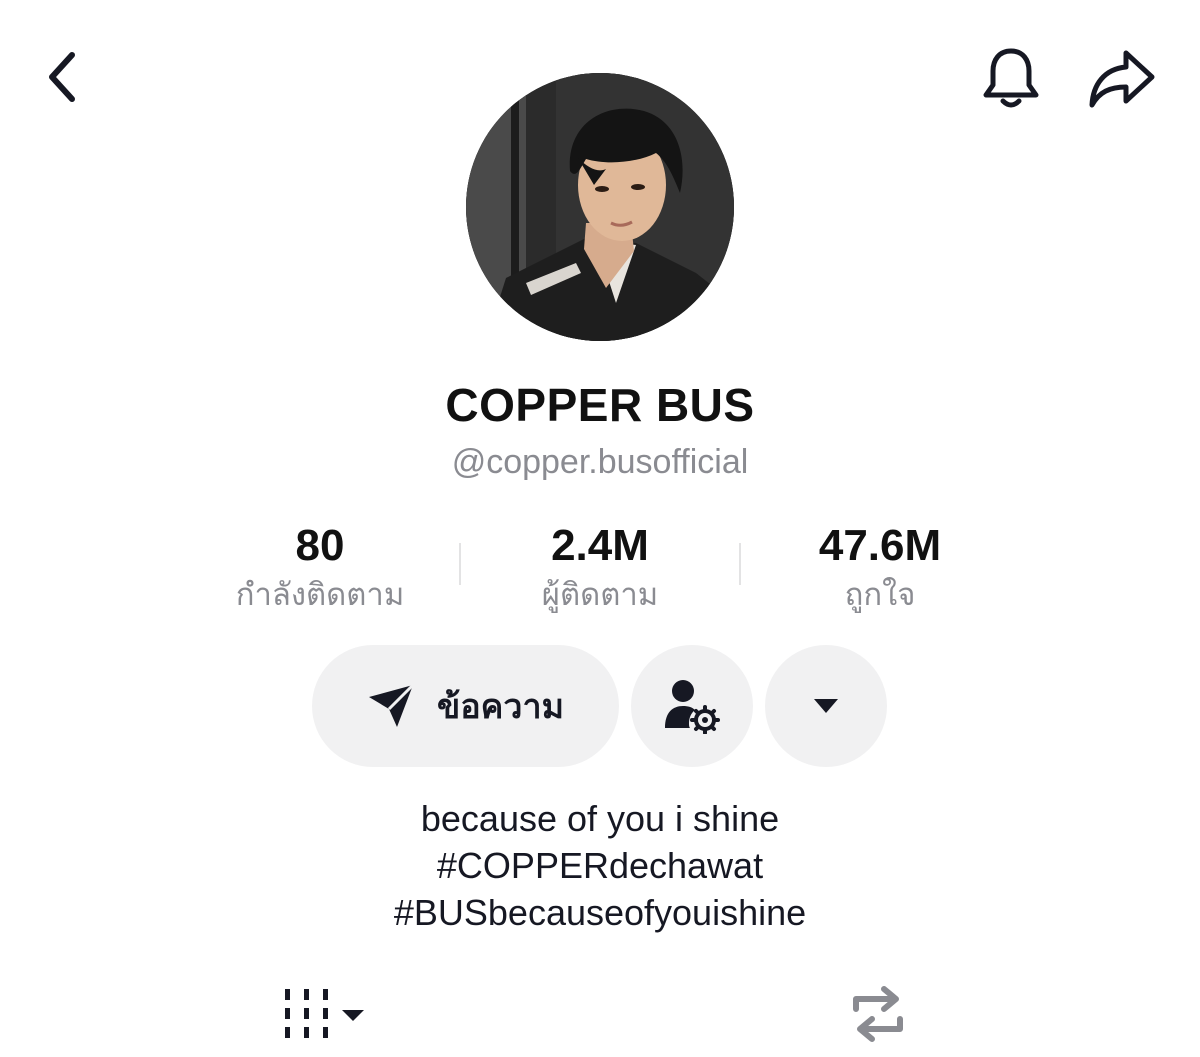 Image resolution: width=1200 pixels, height=1057 pixels. What do you see at coordinates (320, 545) in the screenshot?
I see `following-count: 80` at bounding box center [320, 545].